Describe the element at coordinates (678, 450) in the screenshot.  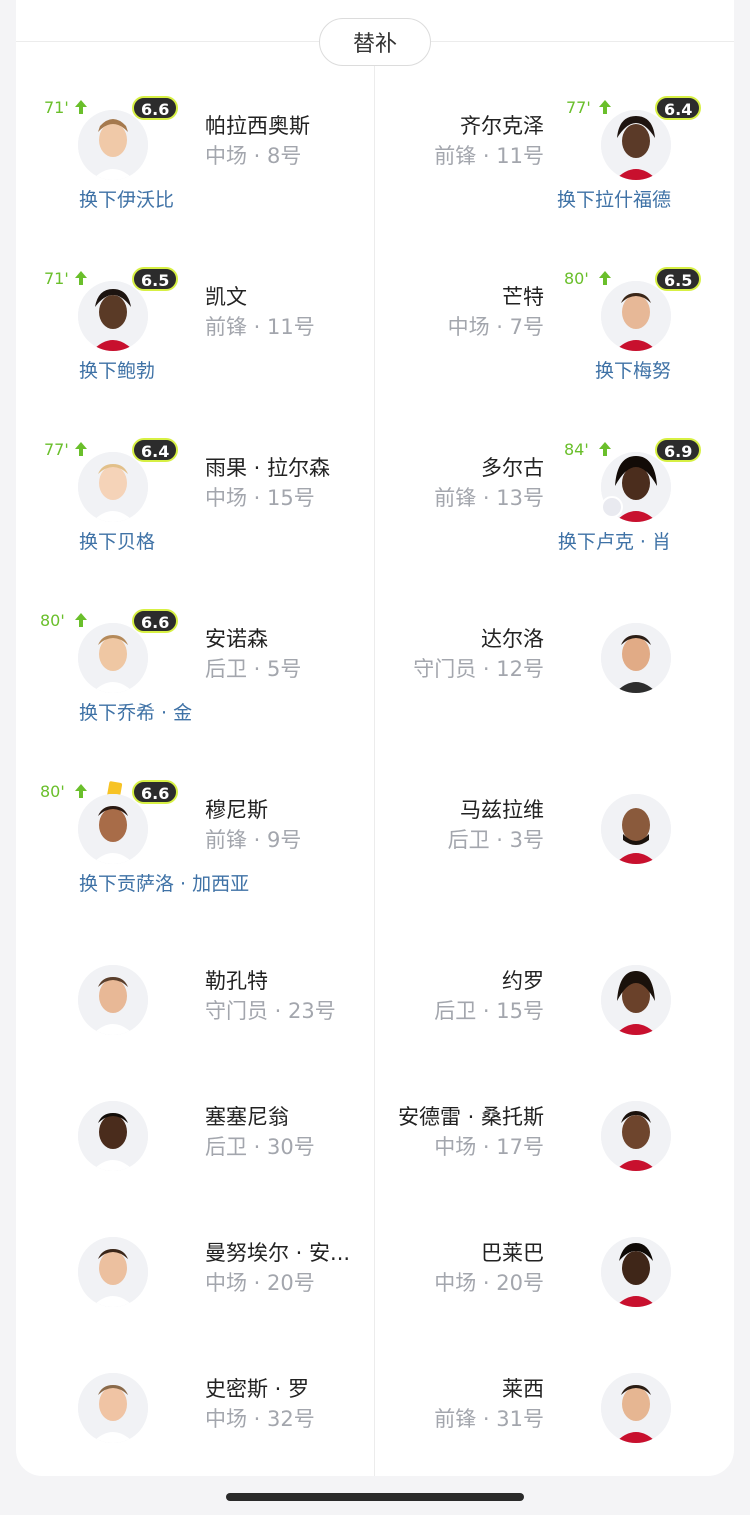
I see `player-rating: 6.9` at that location.